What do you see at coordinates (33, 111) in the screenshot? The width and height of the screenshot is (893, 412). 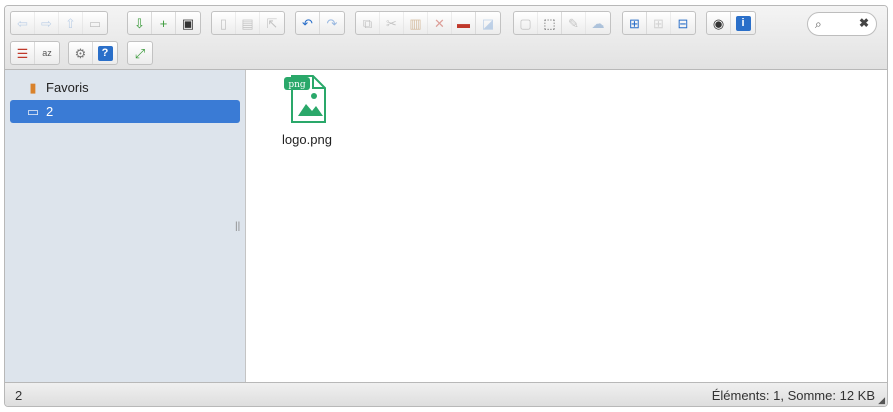 I see `drive-icon: ▭` at bounding box center [33, 111].